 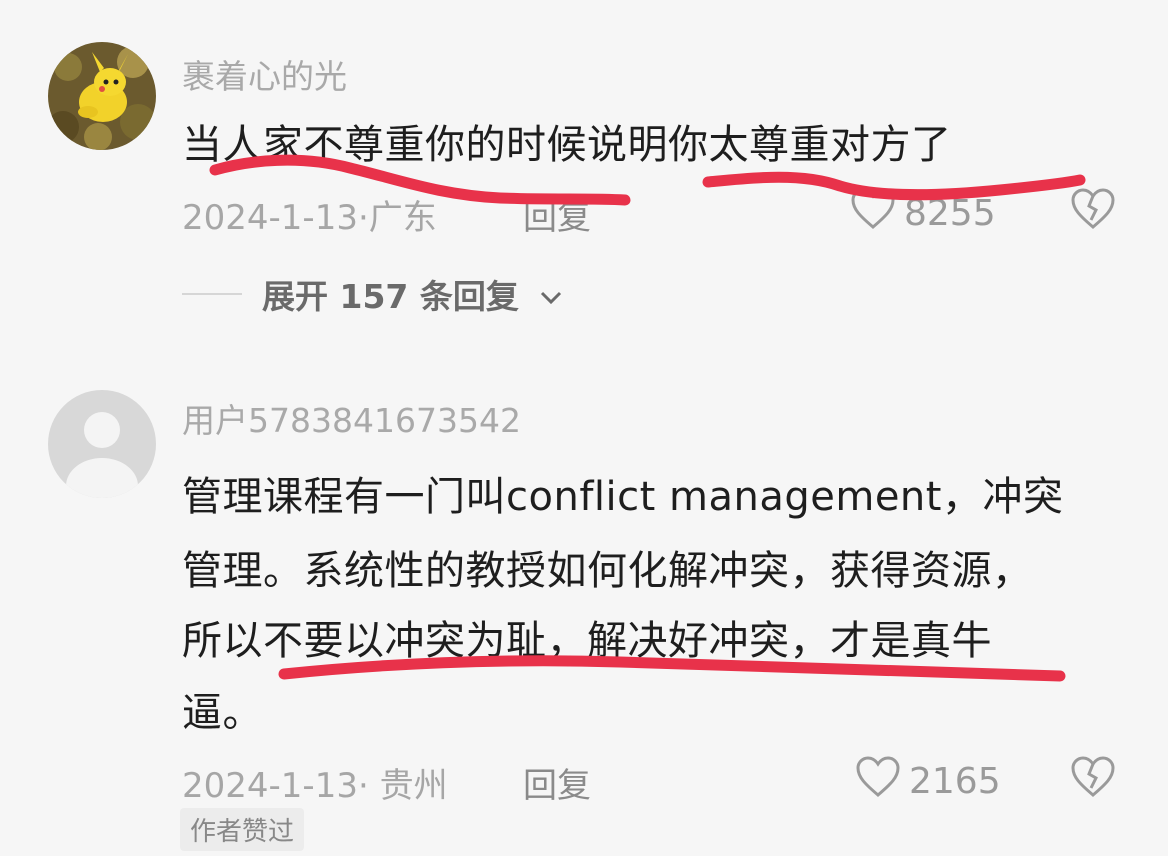 What do you see at coordinates (955, 781) in the screenshot?
I see `like-count: 2165` at bounding box center [955, 781].